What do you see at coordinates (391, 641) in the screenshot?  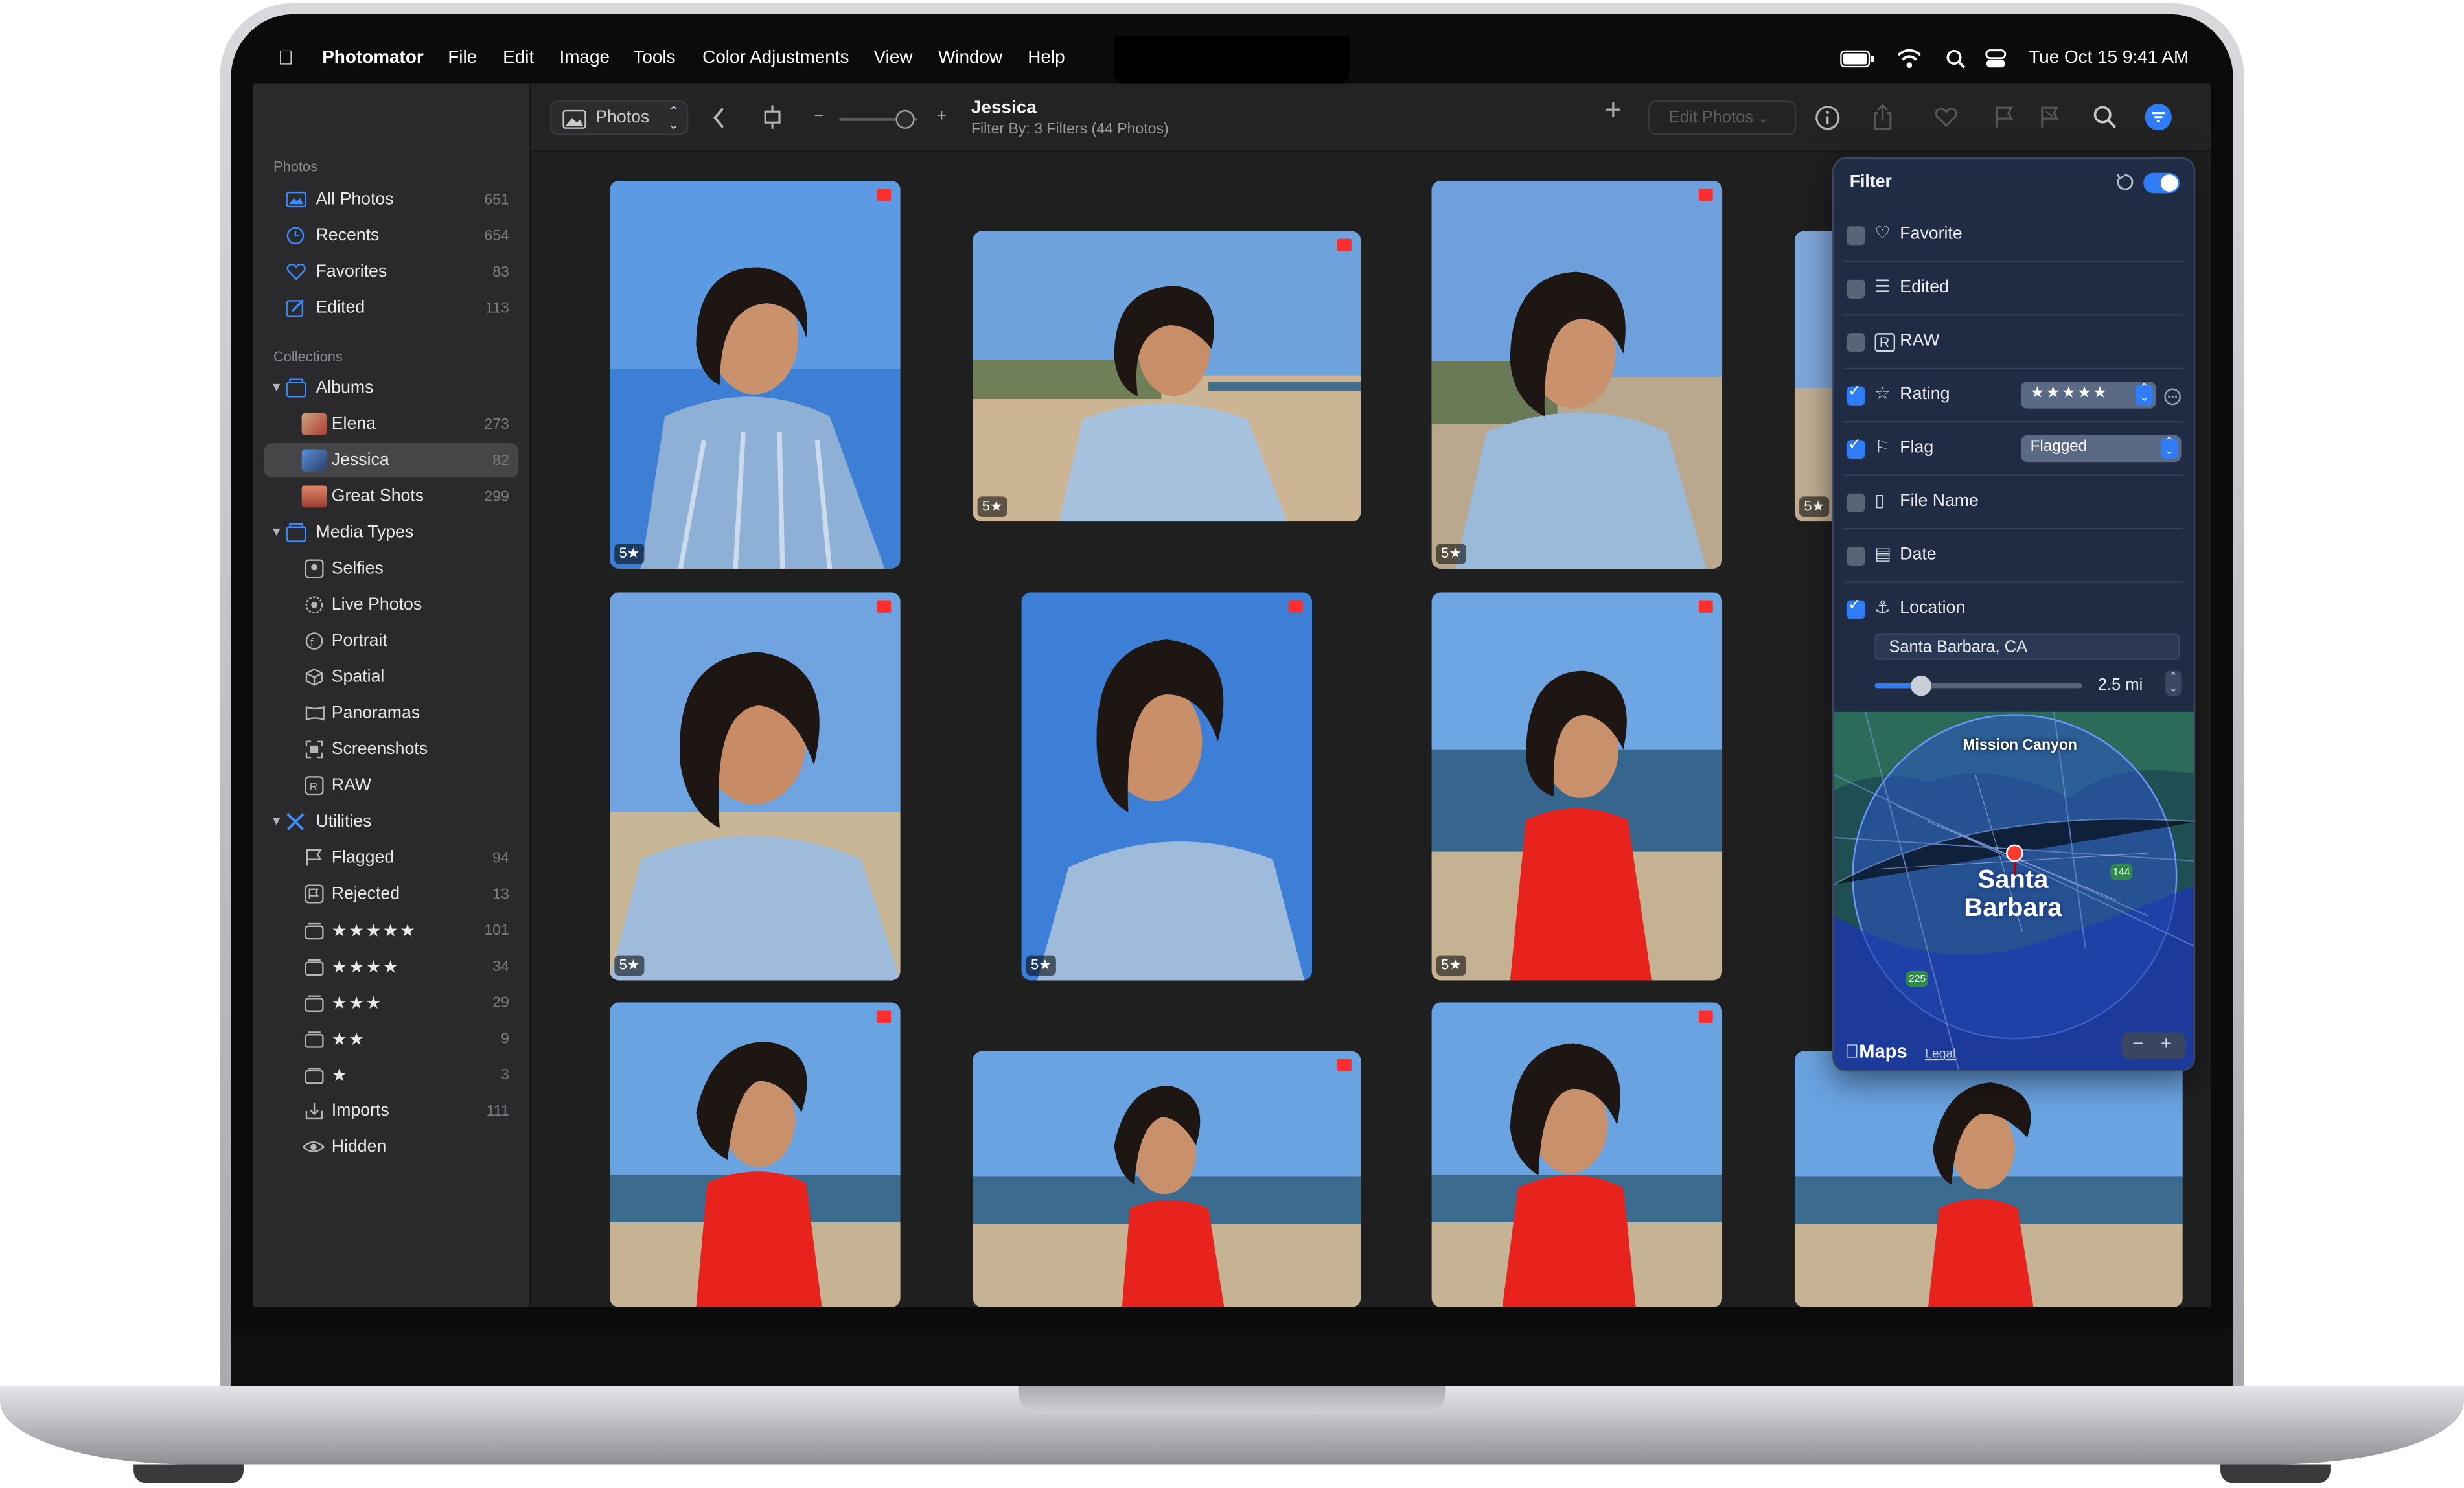 I see `sidebar-item-portrait: f Portrait` at bounding box center [391, 641].